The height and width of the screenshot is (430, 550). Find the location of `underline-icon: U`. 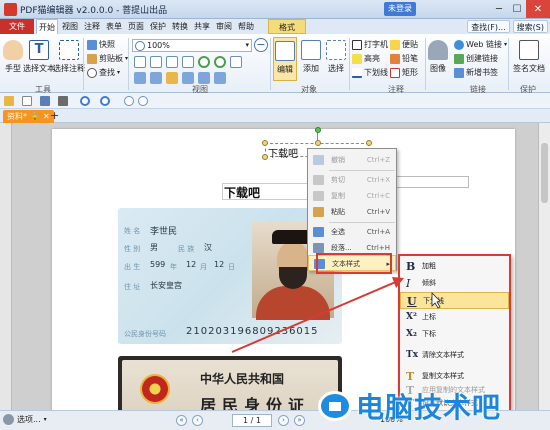

underline-icon: U is located at coordinates (412, 301).